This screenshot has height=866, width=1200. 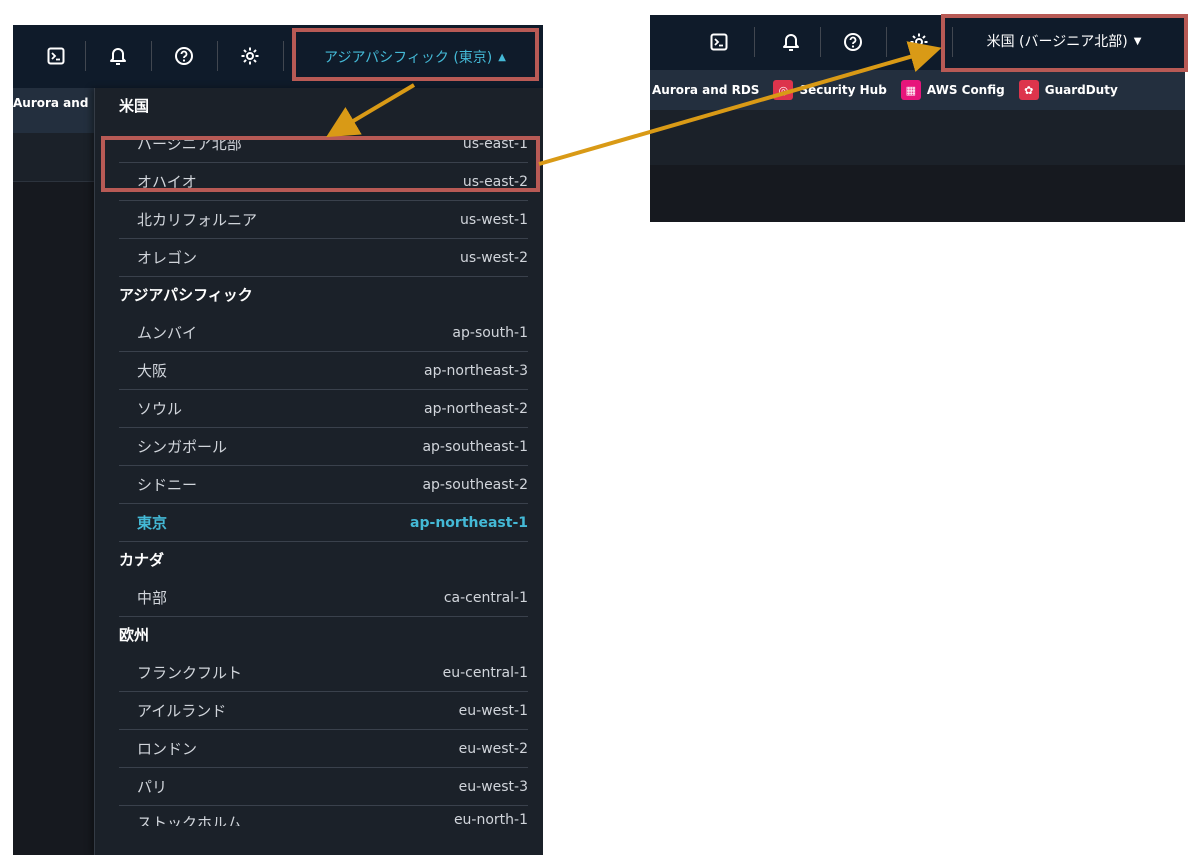 I want to click on region-group-header: 米国, so click(x=134, y=106).